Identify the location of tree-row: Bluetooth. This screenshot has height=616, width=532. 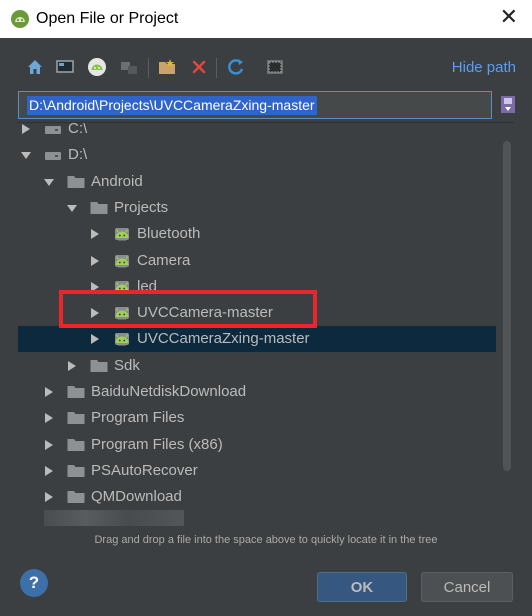
(257, 234).